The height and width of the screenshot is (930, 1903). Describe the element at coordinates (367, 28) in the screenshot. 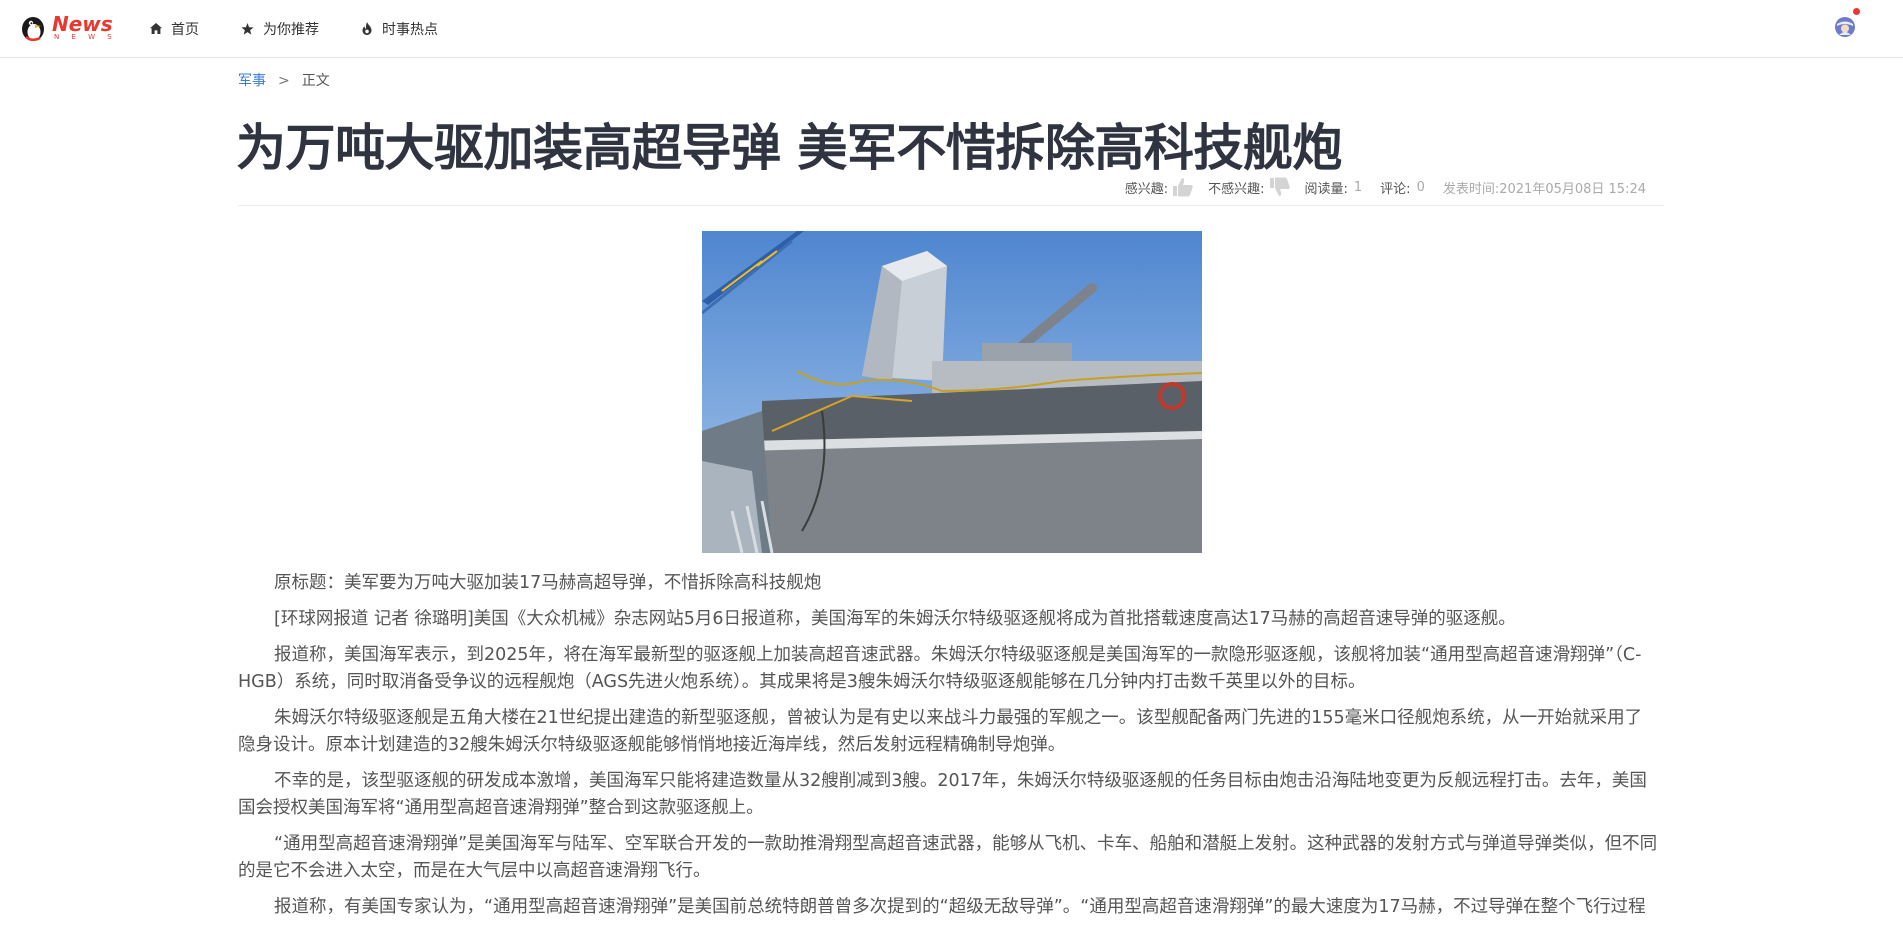

I see `fire-icon` at that location.